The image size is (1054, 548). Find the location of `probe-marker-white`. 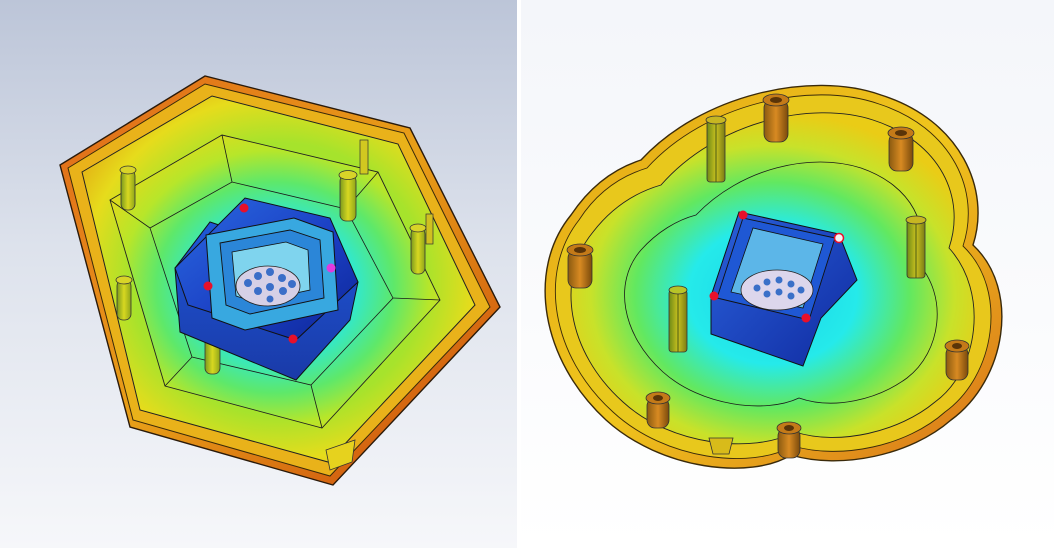

probe-marker-white is located at coordinates (839, 238).